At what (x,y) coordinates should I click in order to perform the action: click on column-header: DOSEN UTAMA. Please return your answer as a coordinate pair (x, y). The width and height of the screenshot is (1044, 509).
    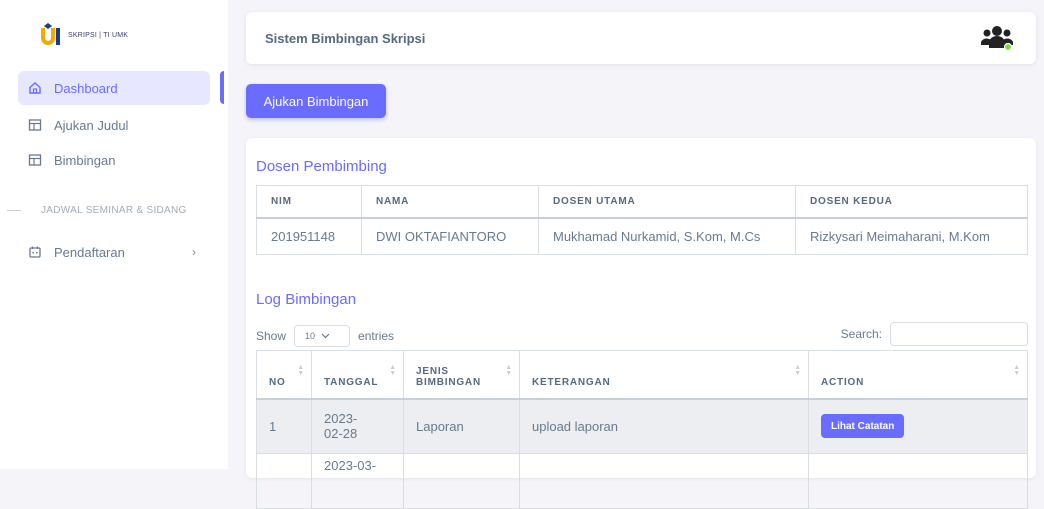
    Looking at the image, I should click on (667, 202).